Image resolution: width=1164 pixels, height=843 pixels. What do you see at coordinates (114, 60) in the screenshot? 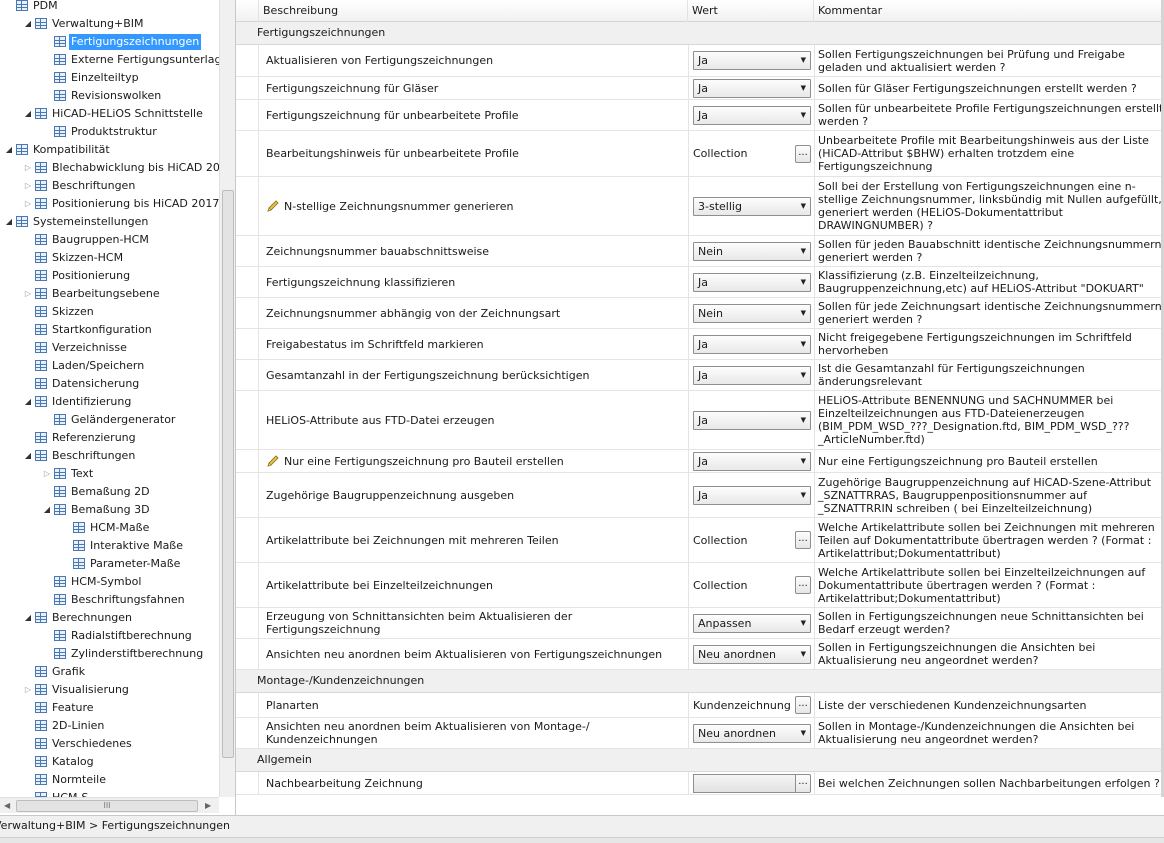
I see `tree-node-externe-fertigungsunterlage: Externe Fertigungsunterlage` at bounding box center [114, 60].